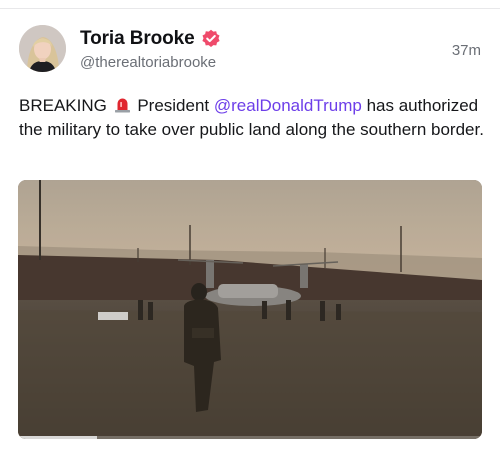 The height and width of the screenshot is (457, 500). What do you see at coordinates (57, 437) in the screenshot?
I see `video-progress-fill` at bounding box center [57, 437].